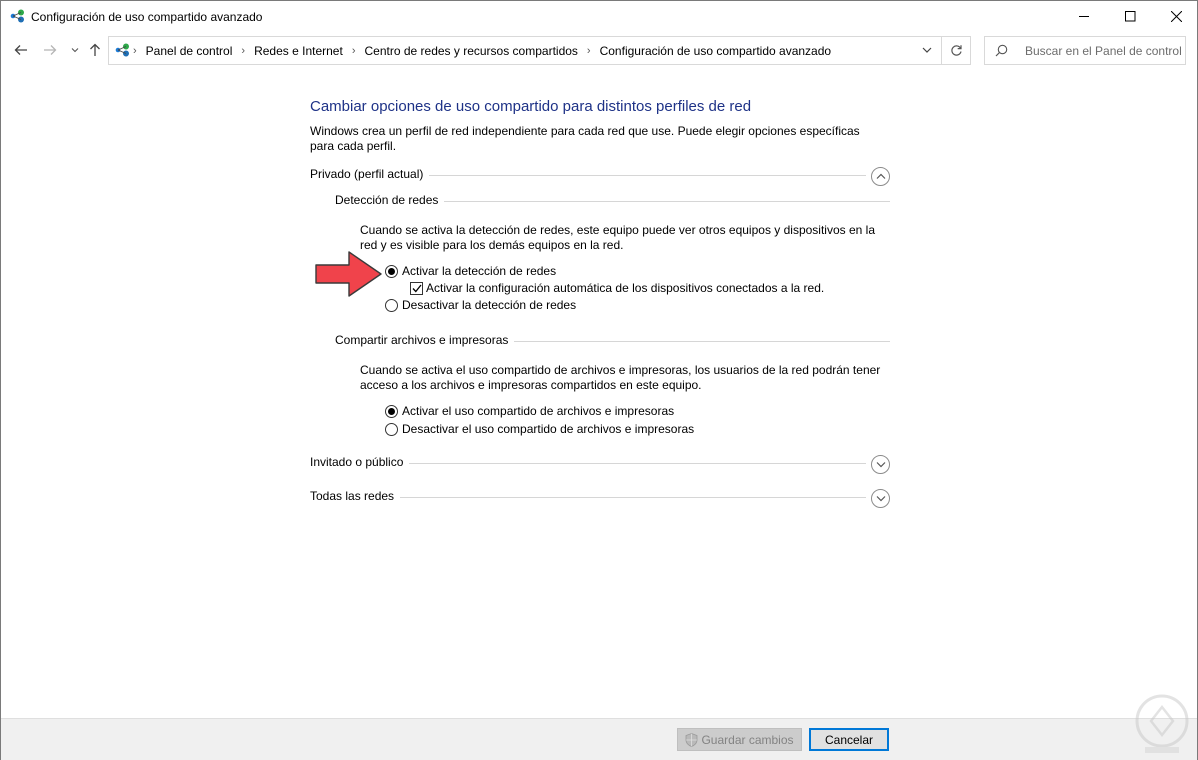 The height and width of the screenshot is (760, 1198). I want to click on maximize-icon, so click(1129, 16).